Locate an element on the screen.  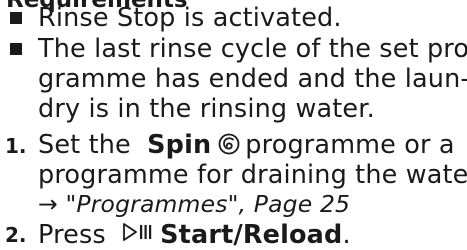
step-text: Set the Spin programme or a is located at coordinates (246, 145).